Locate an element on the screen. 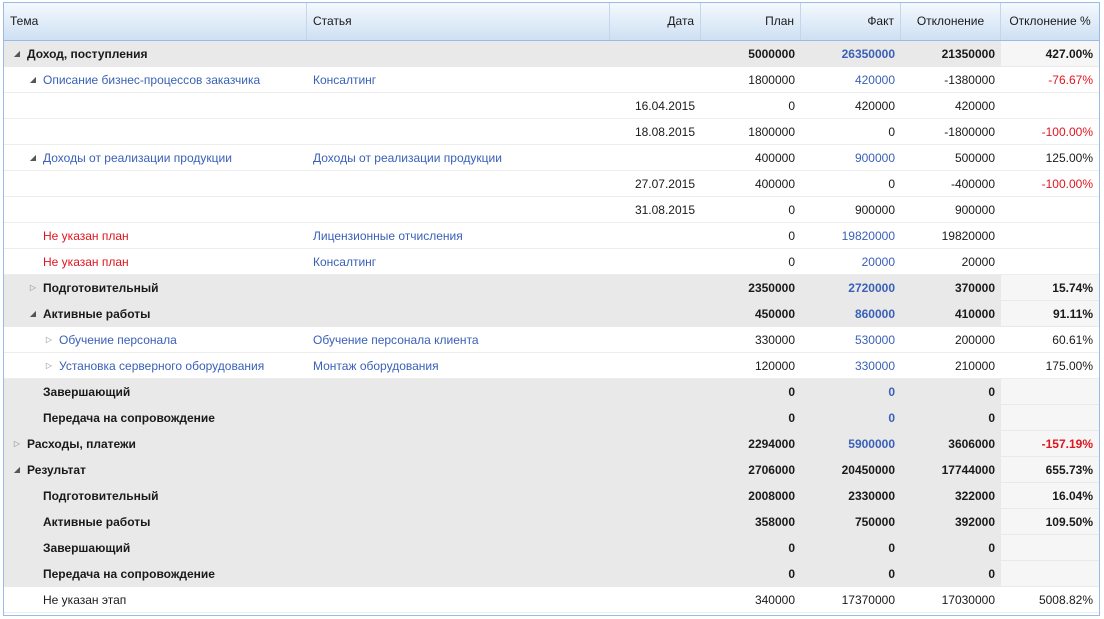  topic-text: Описание бизнес-процессов заказчика is located at coordinates (151, 80).